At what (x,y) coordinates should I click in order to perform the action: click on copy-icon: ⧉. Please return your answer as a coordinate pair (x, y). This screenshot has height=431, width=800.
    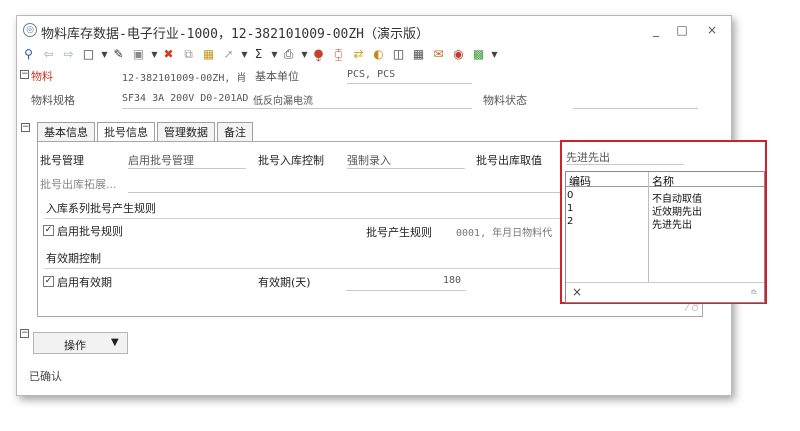
    Looking at the image, I should click on (188, 54).